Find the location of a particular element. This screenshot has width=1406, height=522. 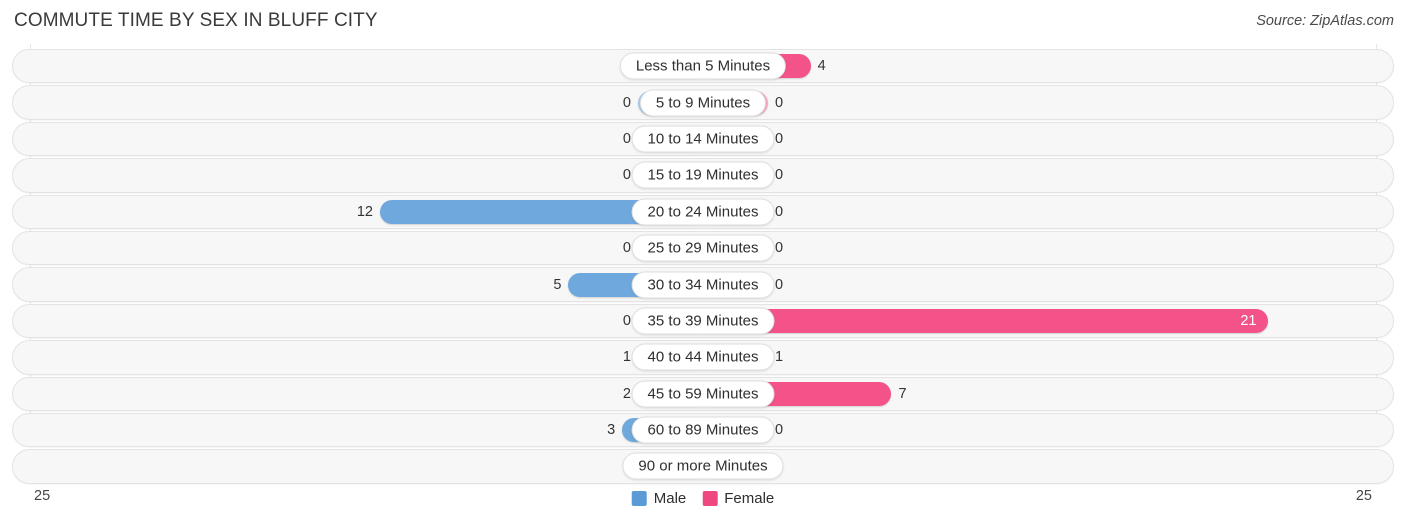

chart-row: 0 0 25 to 29 Minutes is located at coordinates (703, 248).